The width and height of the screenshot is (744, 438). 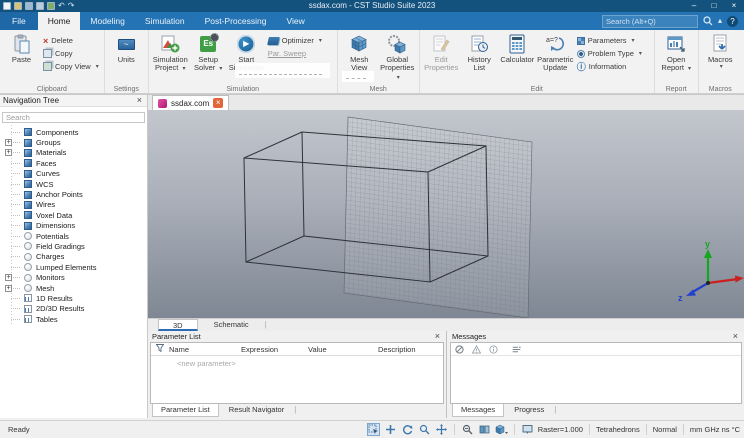 I want to click on tree-item-groups: + Groups, so click(x=73, y=142).